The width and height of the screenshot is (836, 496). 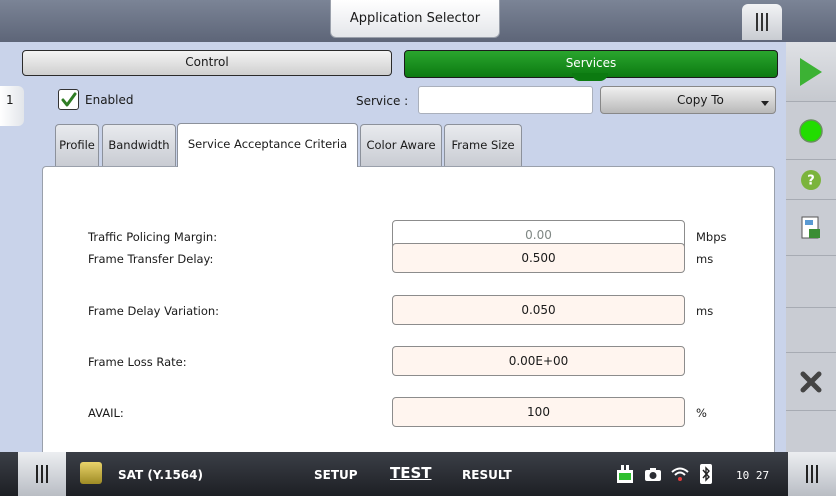 What do you see at coordinates (590, 77) in the screenshot?
I see `services-indicator-notch` at bounding box center [590, 77].